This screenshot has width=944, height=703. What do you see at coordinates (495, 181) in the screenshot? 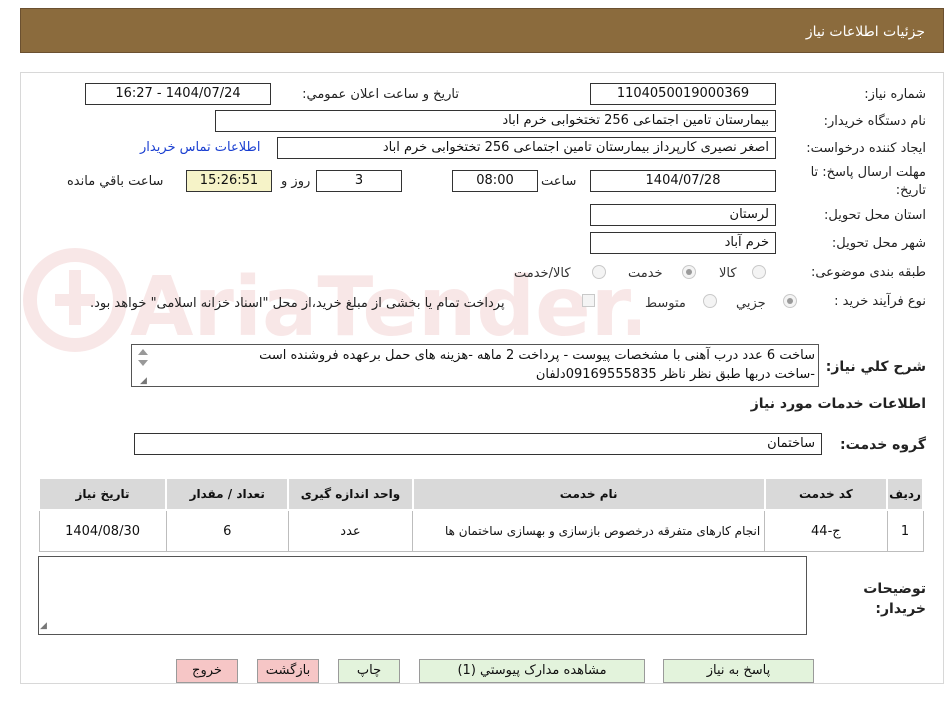
I see `deadline-time-field: 08:00` at bounding box center [495, 181].